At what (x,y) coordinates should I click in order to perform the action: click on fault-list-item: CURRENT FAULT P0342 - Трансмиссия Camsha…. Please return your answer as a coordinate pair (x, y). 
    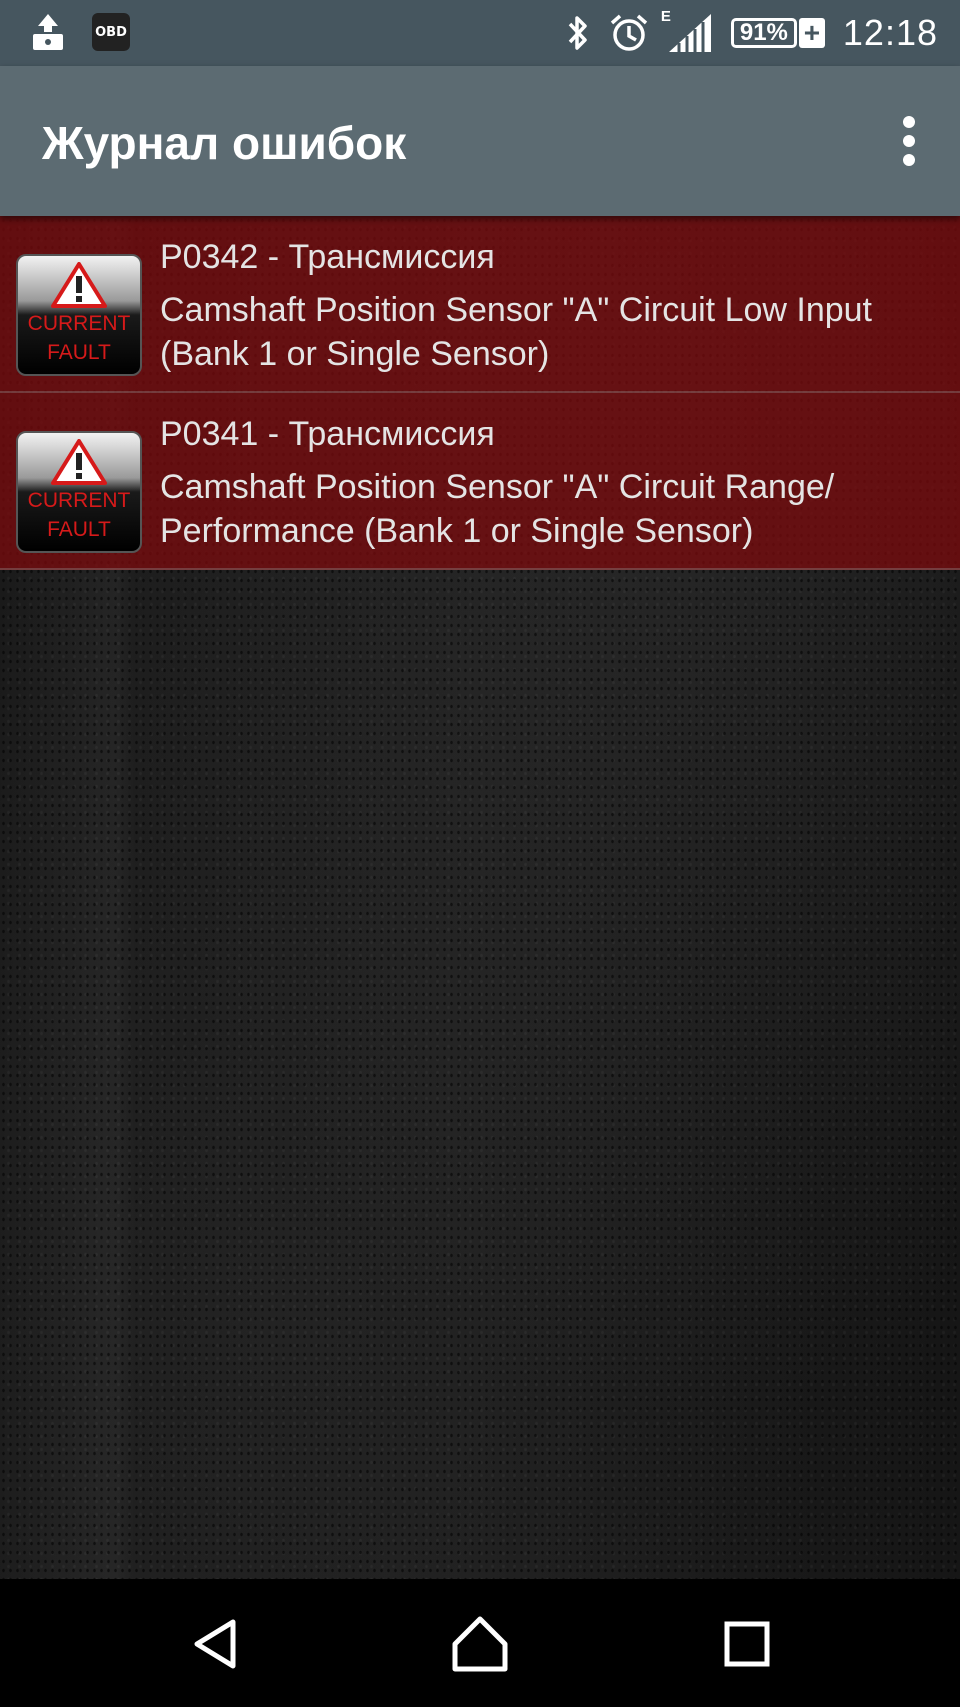
    Looking at the image, I should click on (480, 304).